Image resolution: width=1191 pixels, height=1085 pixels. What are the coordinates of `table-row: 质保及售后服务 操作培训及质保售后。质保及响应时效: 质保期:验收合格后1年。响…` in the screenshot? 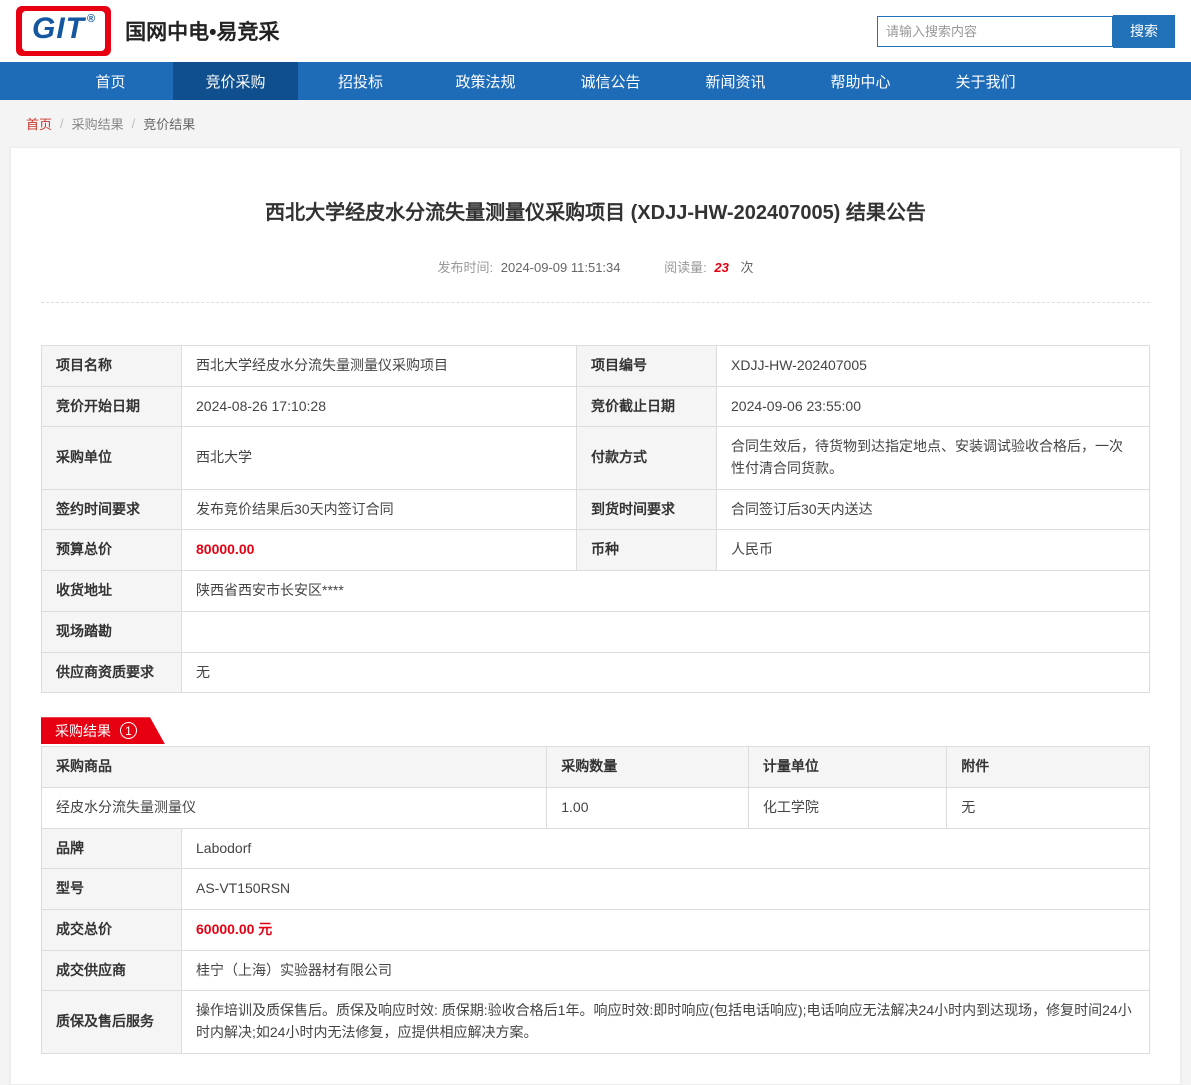 It's located at (595, 1022).